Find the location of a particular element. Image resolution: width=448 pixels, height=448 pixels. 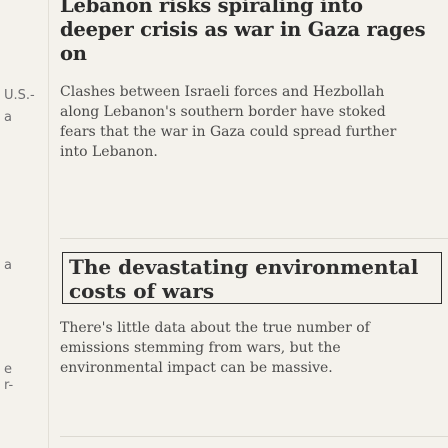

story-title-line: costs of wars is located at coordinates (142, 291).